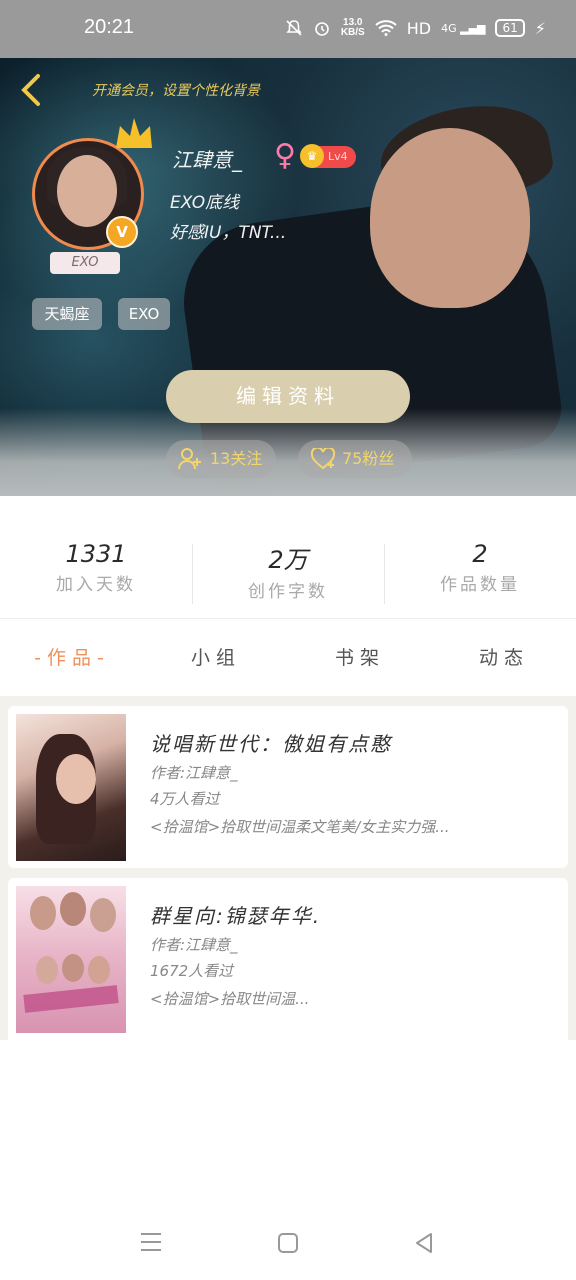 The height and width of the screenshot is (1280, 576). I want to click on stat-works: 2 作品数量, so click(480, 575).